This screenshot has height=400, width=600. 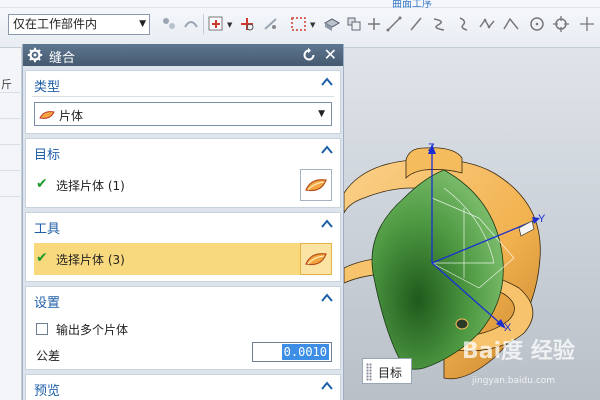 What do you see at coordinates (183, 114) in the screenshot?
I see `type-dropdown: 片体 ▼` at bounding box center [183, 114].